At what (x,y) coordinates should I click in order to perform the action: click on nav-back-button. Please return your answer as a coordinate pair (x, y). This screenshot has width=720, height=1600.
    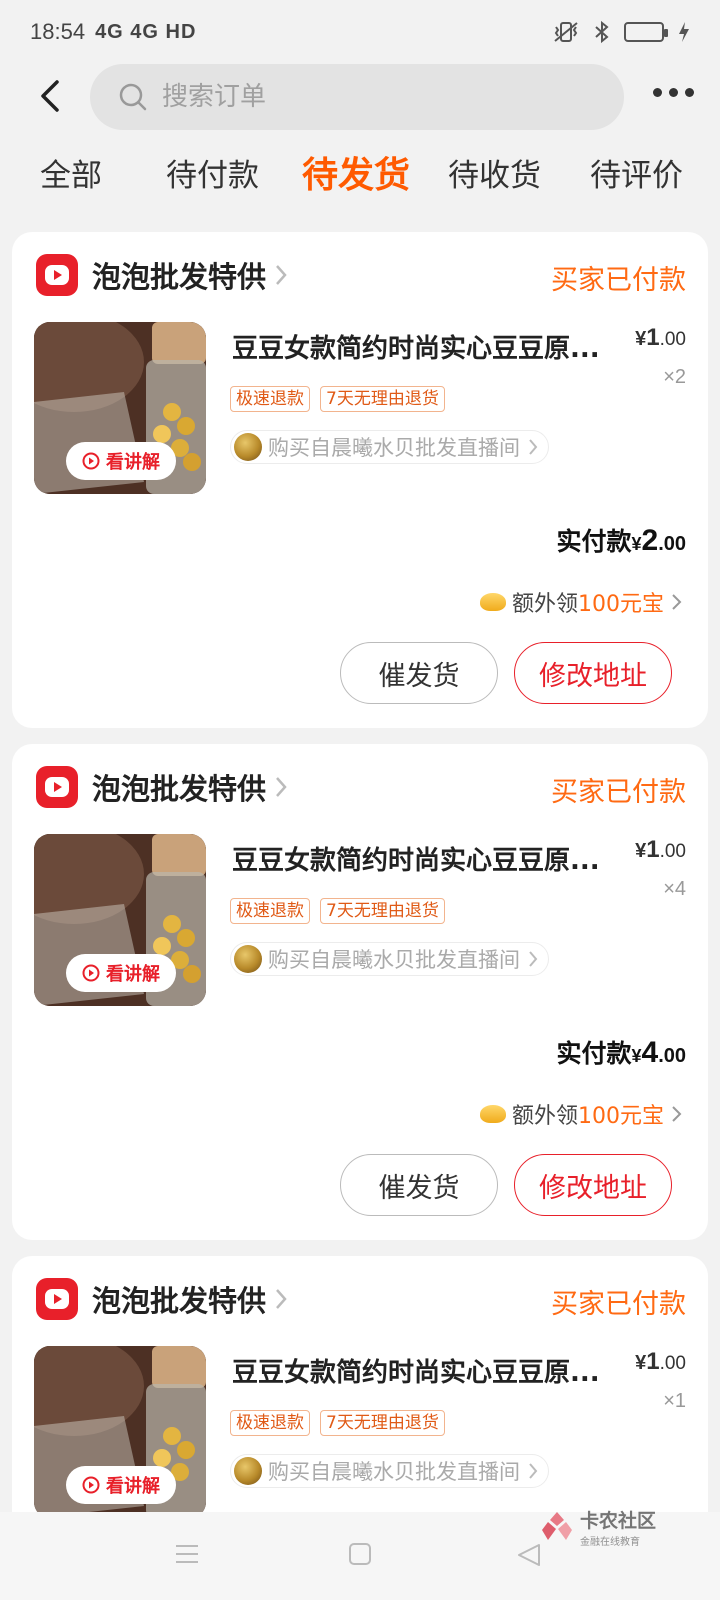
    Looking at the image, I should click on (529, 1557).